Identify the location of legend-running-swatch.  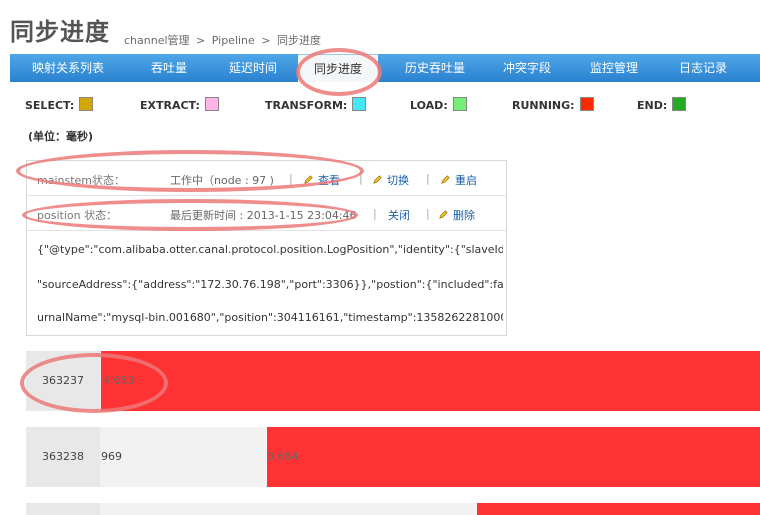
(586, 104).